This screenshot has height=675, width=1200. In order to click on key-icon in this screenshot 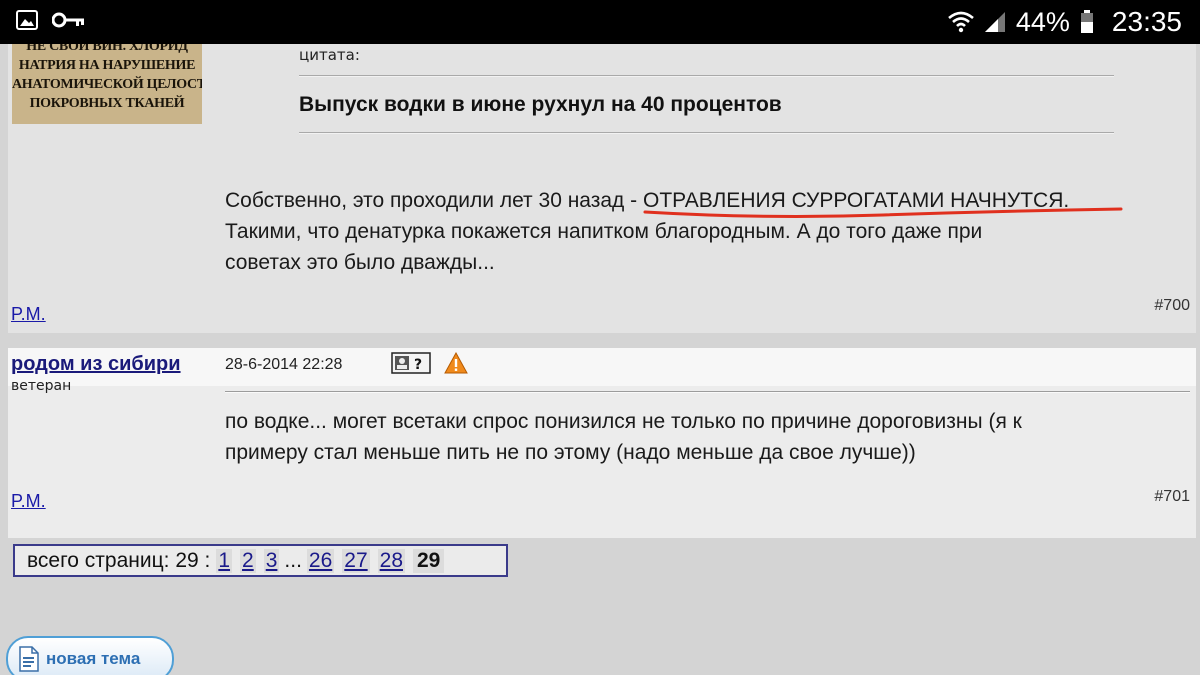, I will do `click(68, 20)`.